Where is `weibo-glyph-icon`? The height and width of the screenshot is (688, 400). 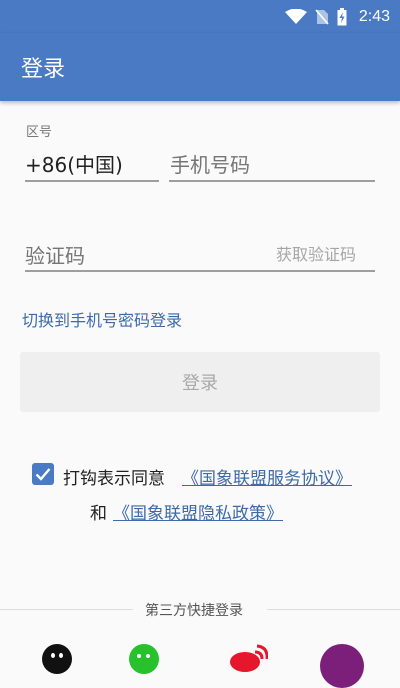
weibo-glyph-icon is located at coordinates (249, 658).